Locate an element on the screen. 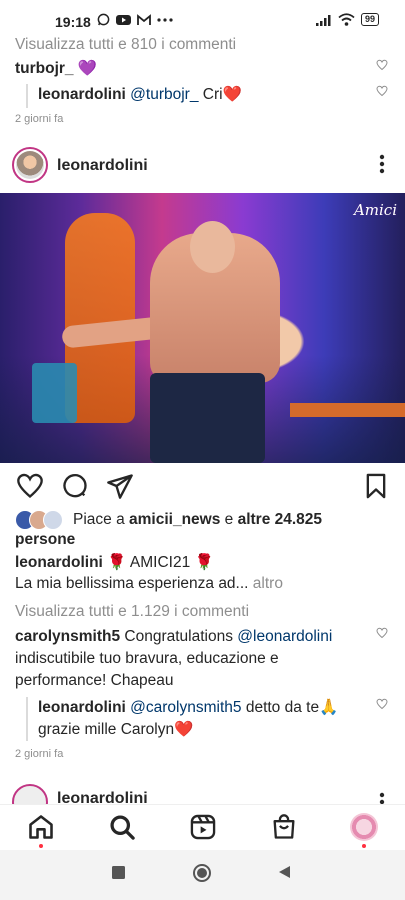 The image size is (405, 900). home-system-icon is located at coordinates (202, 873).